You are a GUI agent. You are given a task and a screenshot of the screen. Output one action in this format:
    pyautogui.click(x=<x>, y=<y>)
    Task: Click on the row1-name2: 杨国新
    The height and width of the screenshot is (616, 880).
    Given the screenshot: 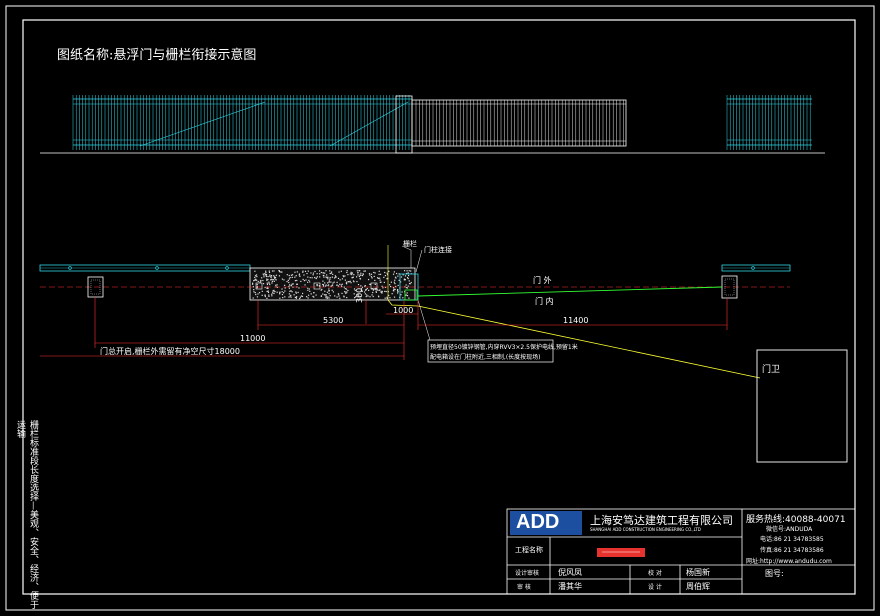 What is the action you would take?
    pyautogui.click(x=698, y=572)
    